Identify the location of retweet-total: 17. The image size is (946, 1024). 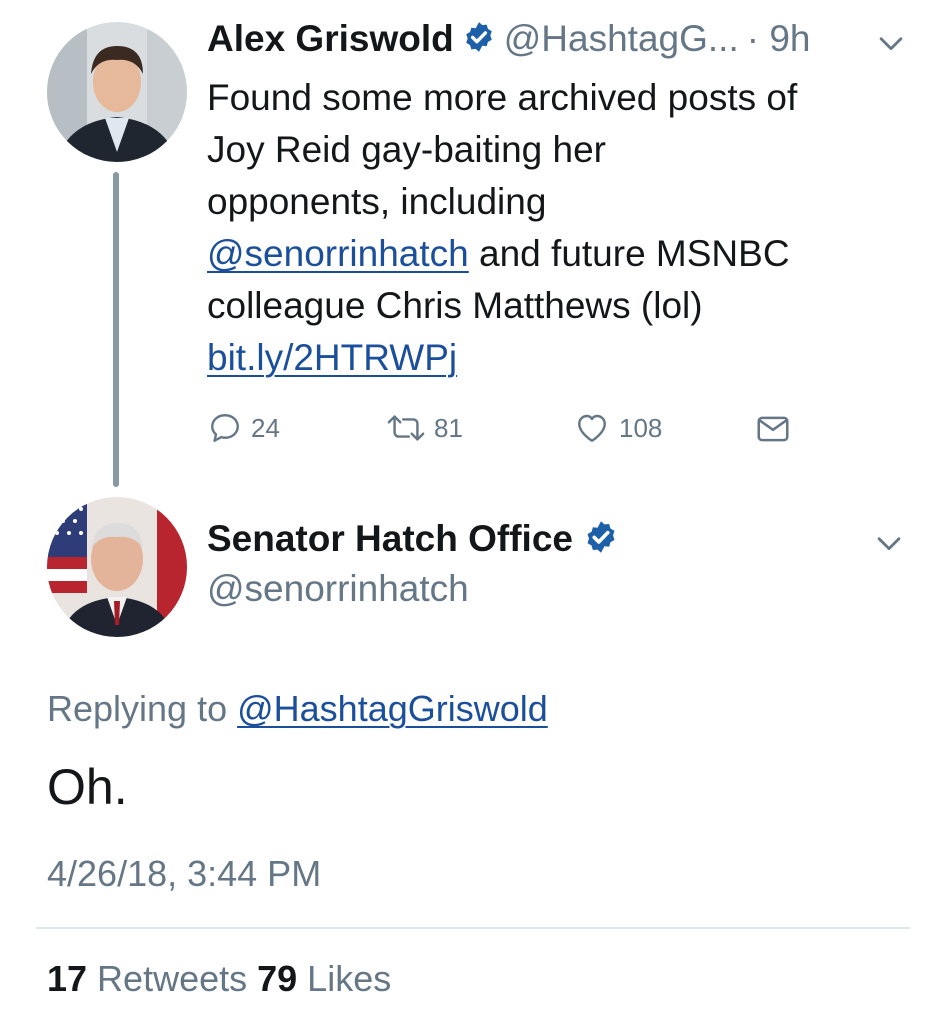
(67, 978).